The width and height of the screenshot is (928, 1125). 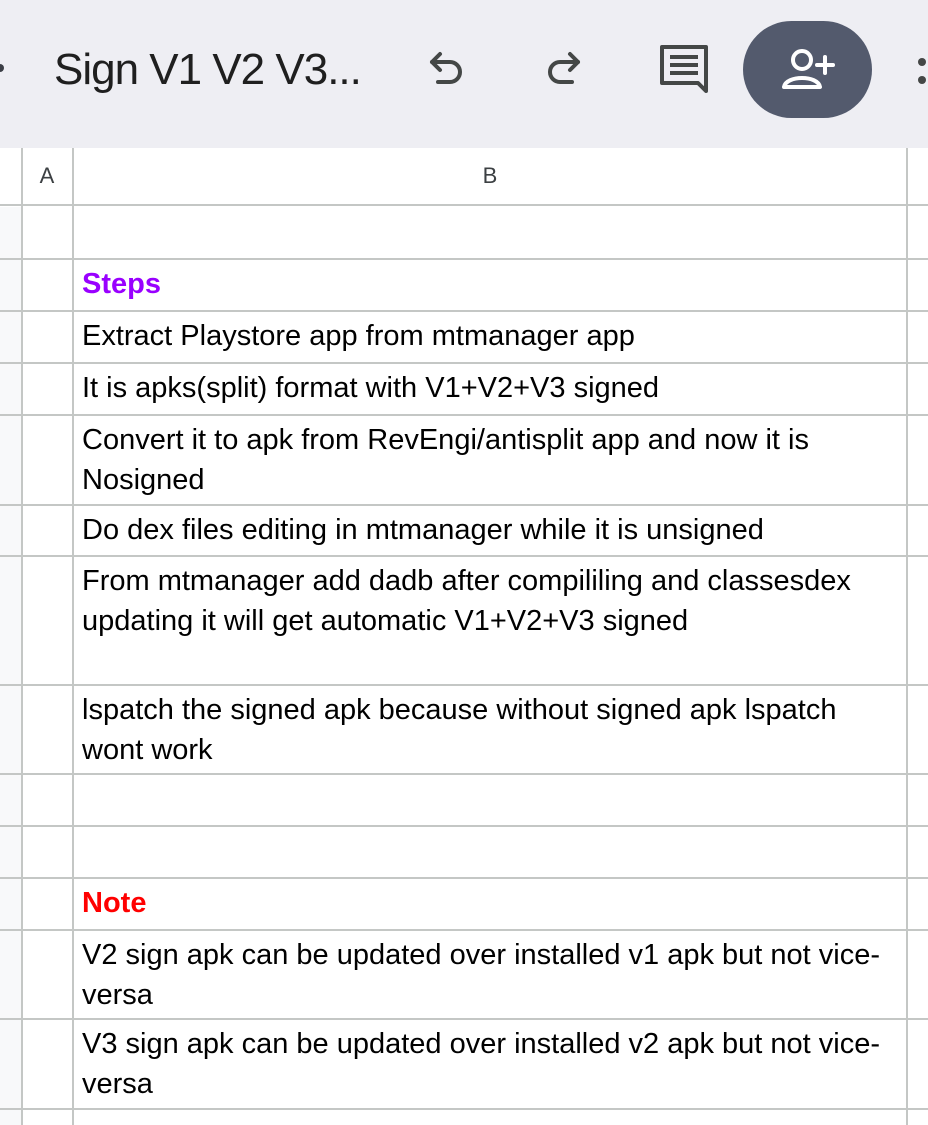 What do you see at coordinates (490, 177) in the screenshot?
I see `column-header-b: B` at bounding box center [490, 177].